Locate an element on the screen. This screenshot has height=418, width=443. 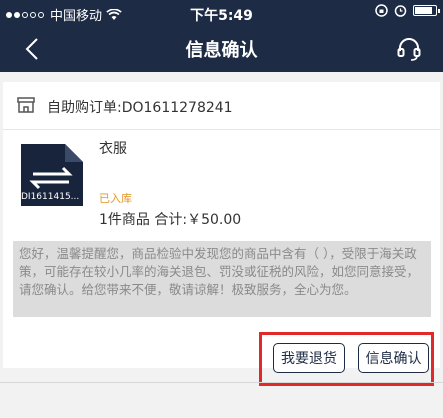
headset-icon is located at coordinates (409, 49).